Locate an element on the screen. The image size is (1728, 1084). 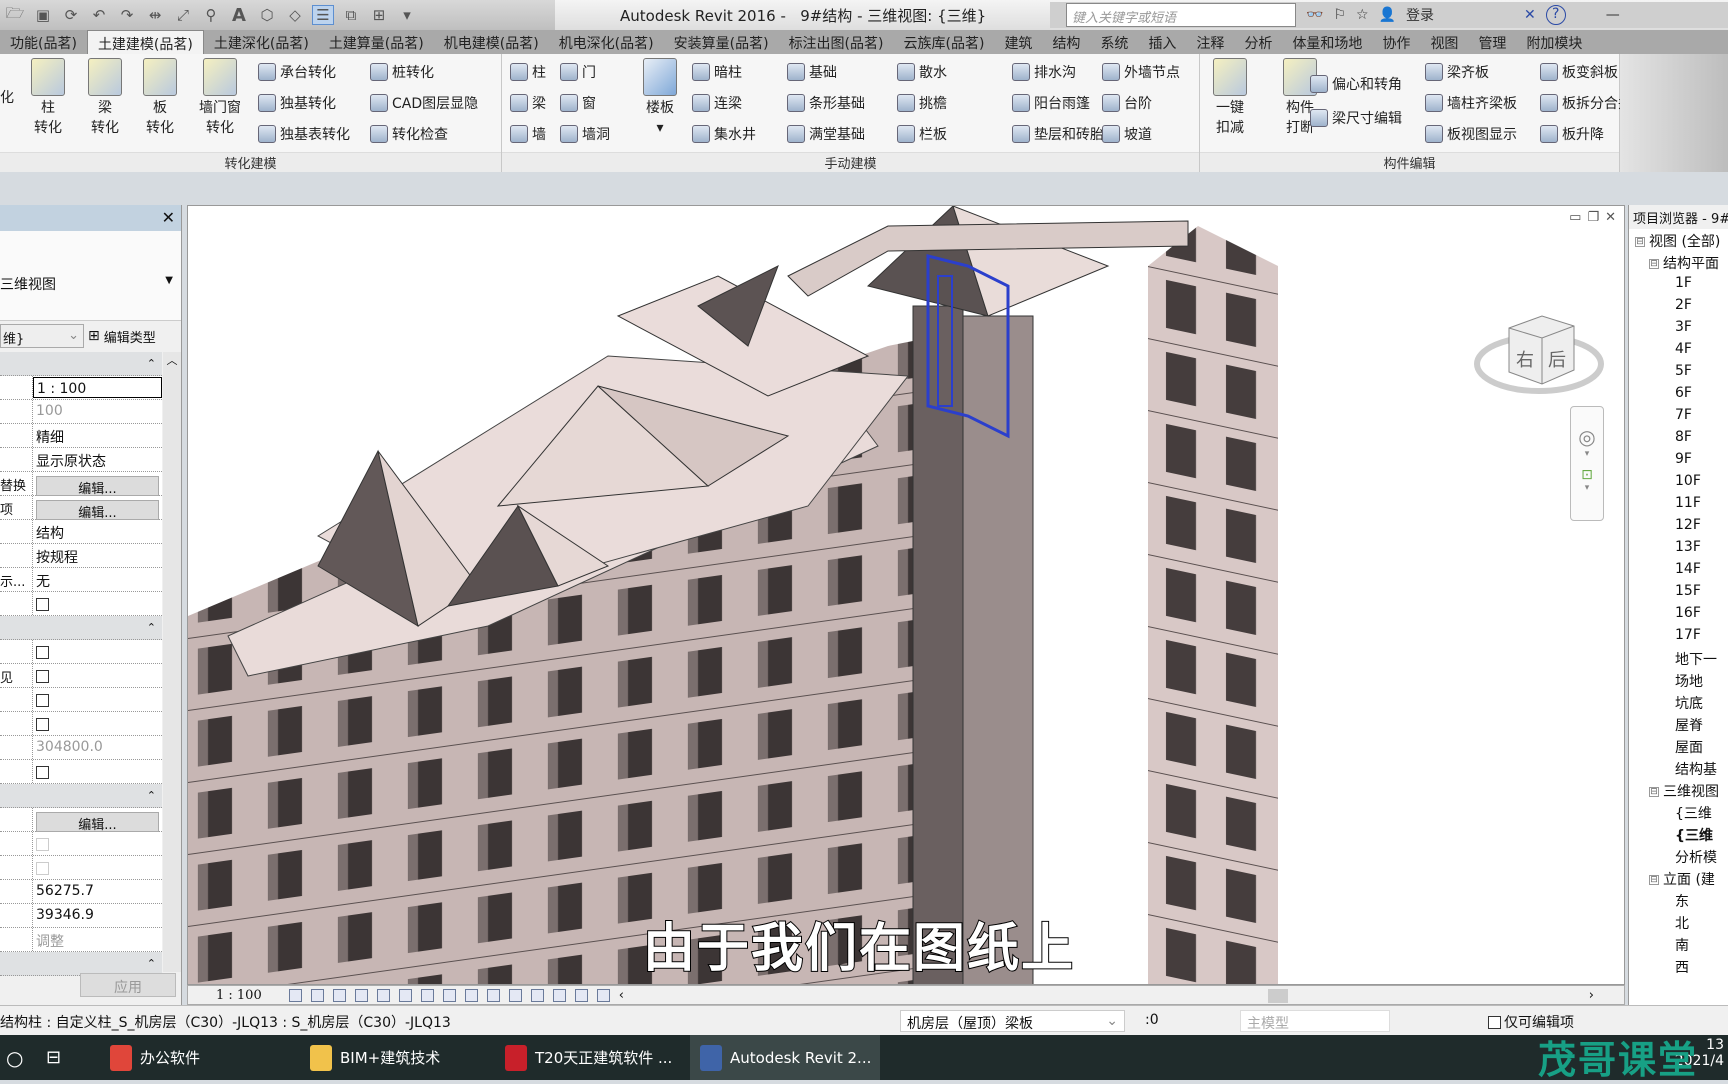
ribbon-button: 板升降 is located at coordinates (1572, 134).